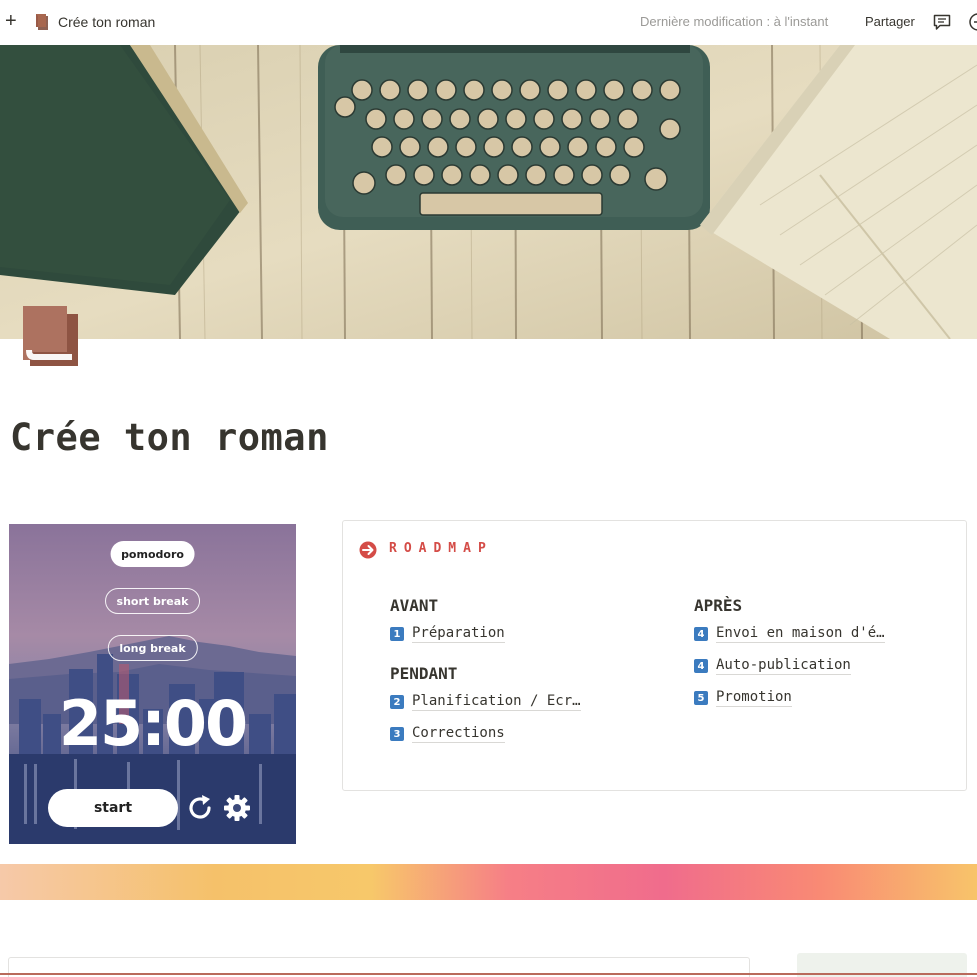 The width and height of the screenshot is (977, 977). I want to click on reset-icon, so click(200, 808).